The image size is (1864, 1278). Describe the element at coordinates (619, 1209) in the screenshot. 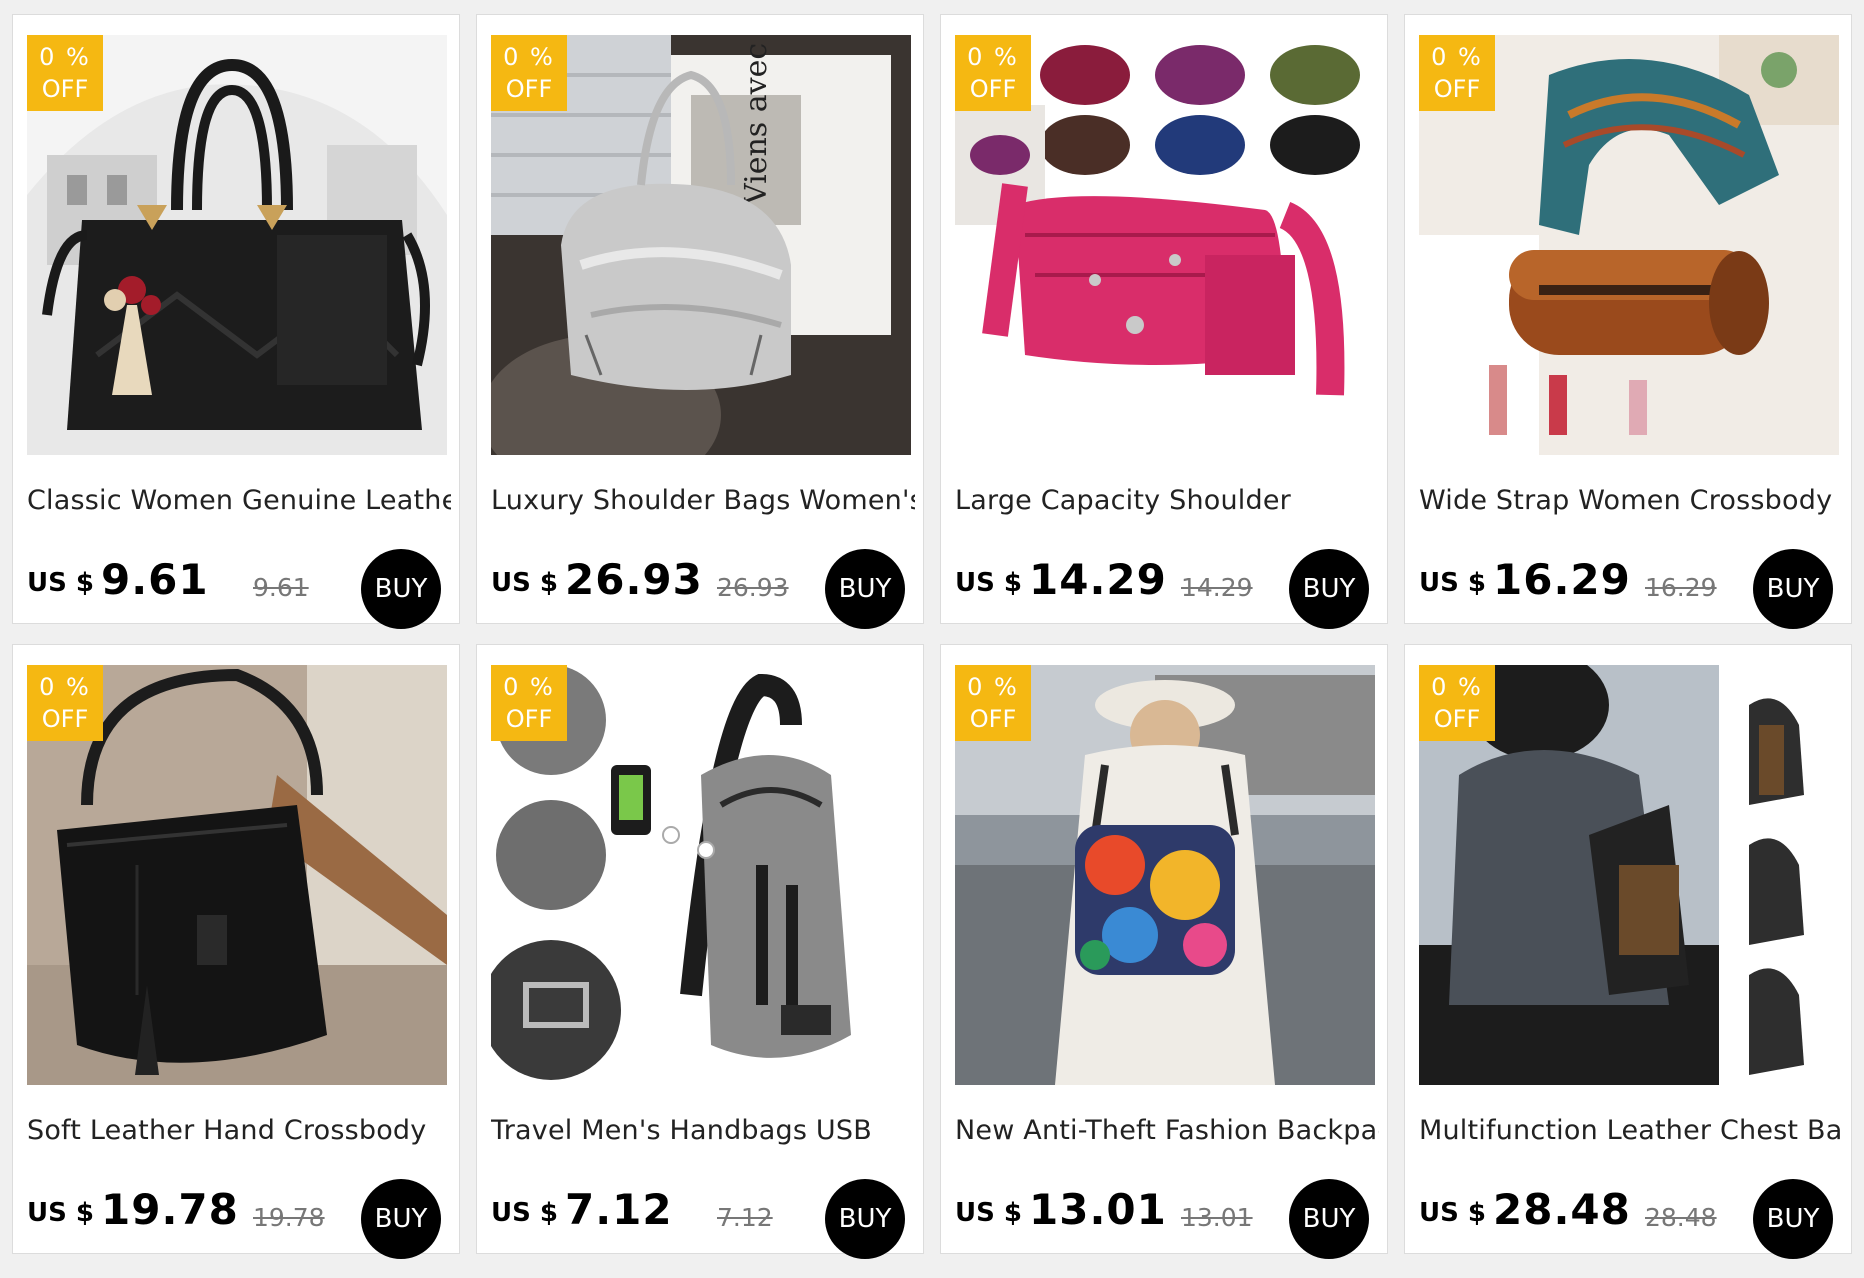

I see `price: 7.12` at that location.